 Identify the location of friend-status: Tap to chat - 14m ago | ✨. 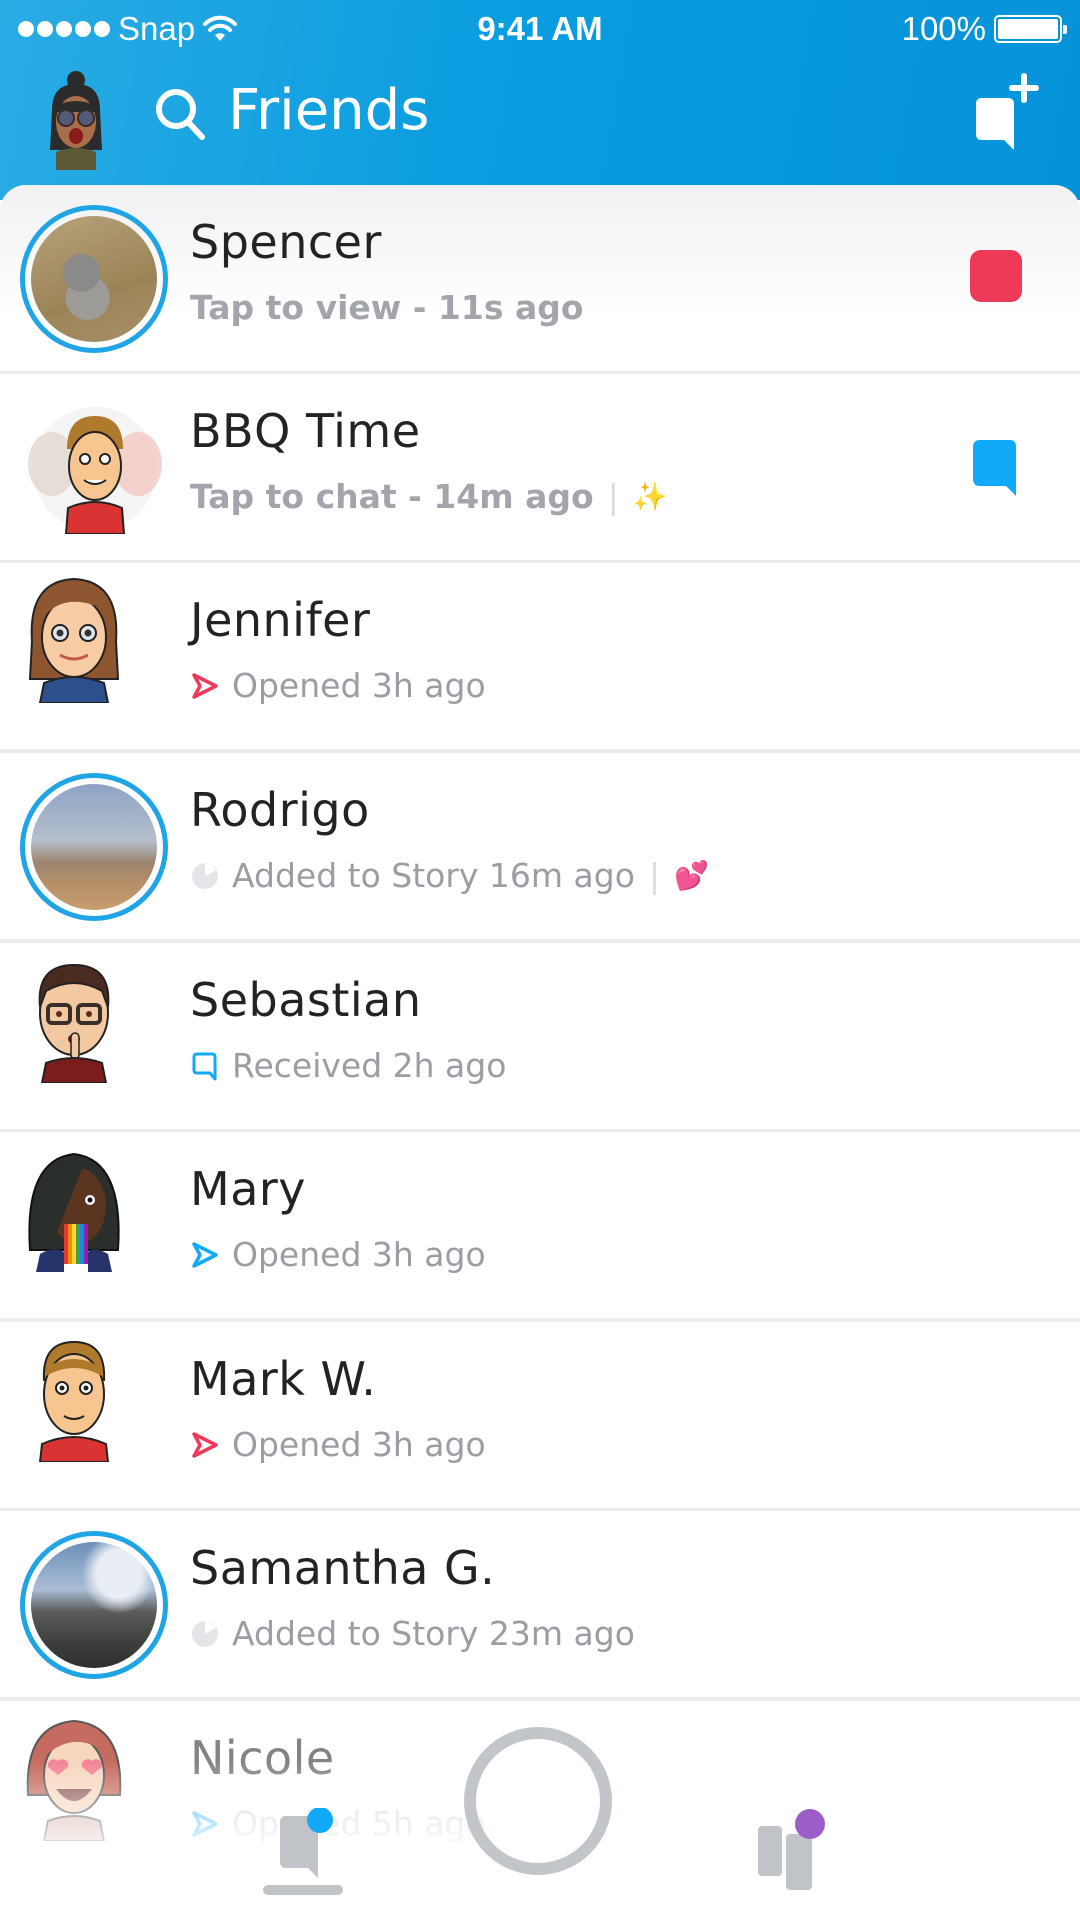
(429, 496).